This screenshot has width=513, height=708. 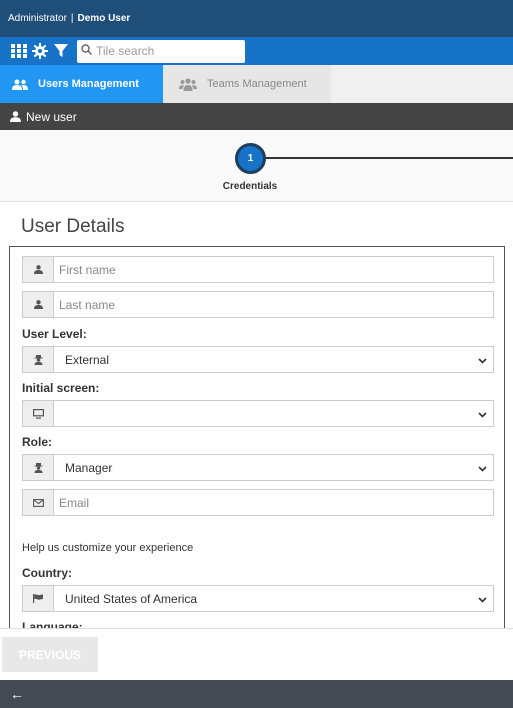 What do you see at coordinates (250, 158) in the screenshot?
I see `step-number: 1` at bounding box center [250, 158].